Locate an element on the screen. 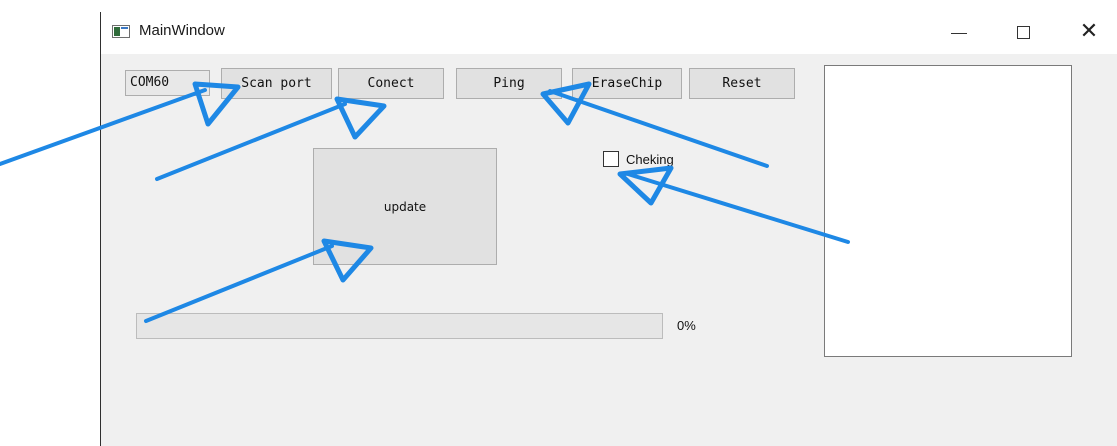 Image resolution: width=1117 pixels, height=446 pixels. maximize-icon is located at coordinates (1023, 32).